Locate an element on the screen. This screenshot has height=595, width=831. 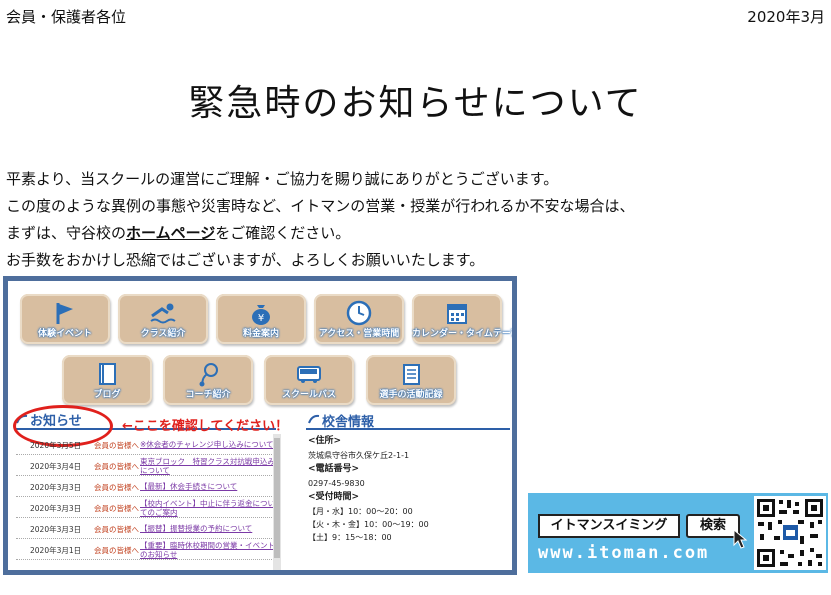
banner-search-term: イトマンスイミング is located at coordinates (609, 526).